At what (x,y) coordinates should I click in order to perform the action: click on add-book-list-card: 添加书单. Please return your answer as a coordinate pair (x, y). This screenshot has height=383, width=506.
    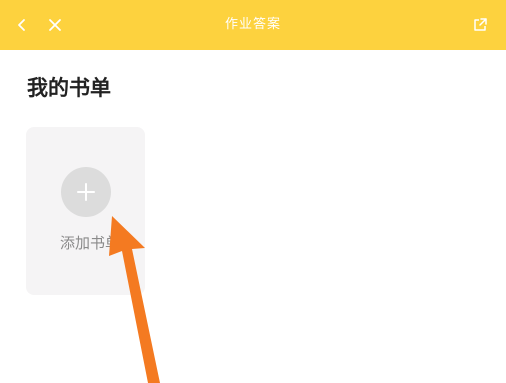
    Looking at the image, I should click on (85, 211).